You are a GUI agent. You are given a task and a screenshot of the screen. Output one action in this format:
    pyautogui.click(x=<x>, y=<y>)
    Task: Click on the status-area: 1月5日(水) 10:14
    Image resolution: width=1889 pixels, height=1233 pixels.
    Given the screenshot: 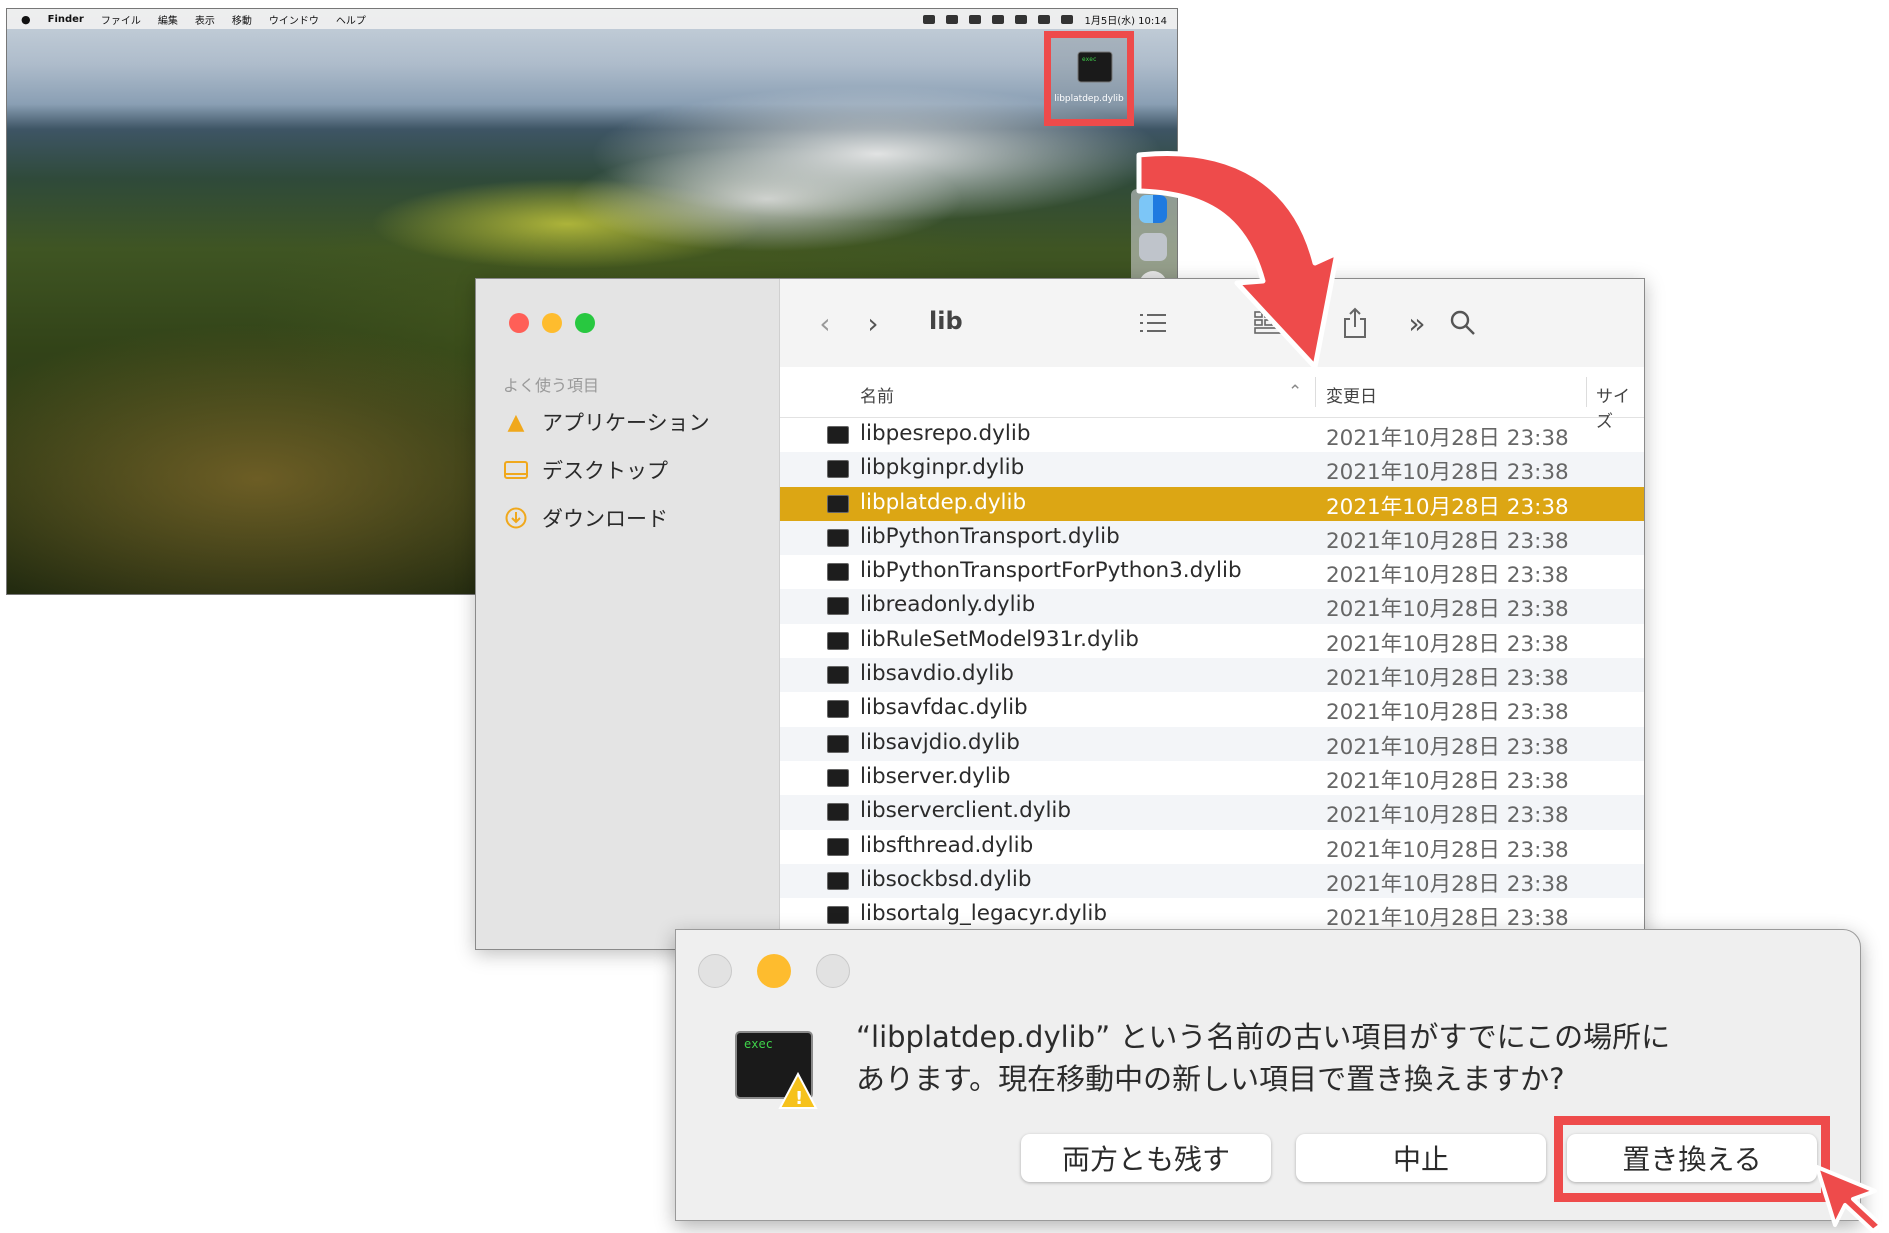 What is the action you would take?
    pyautogui.click(x=1045, y=19)
    